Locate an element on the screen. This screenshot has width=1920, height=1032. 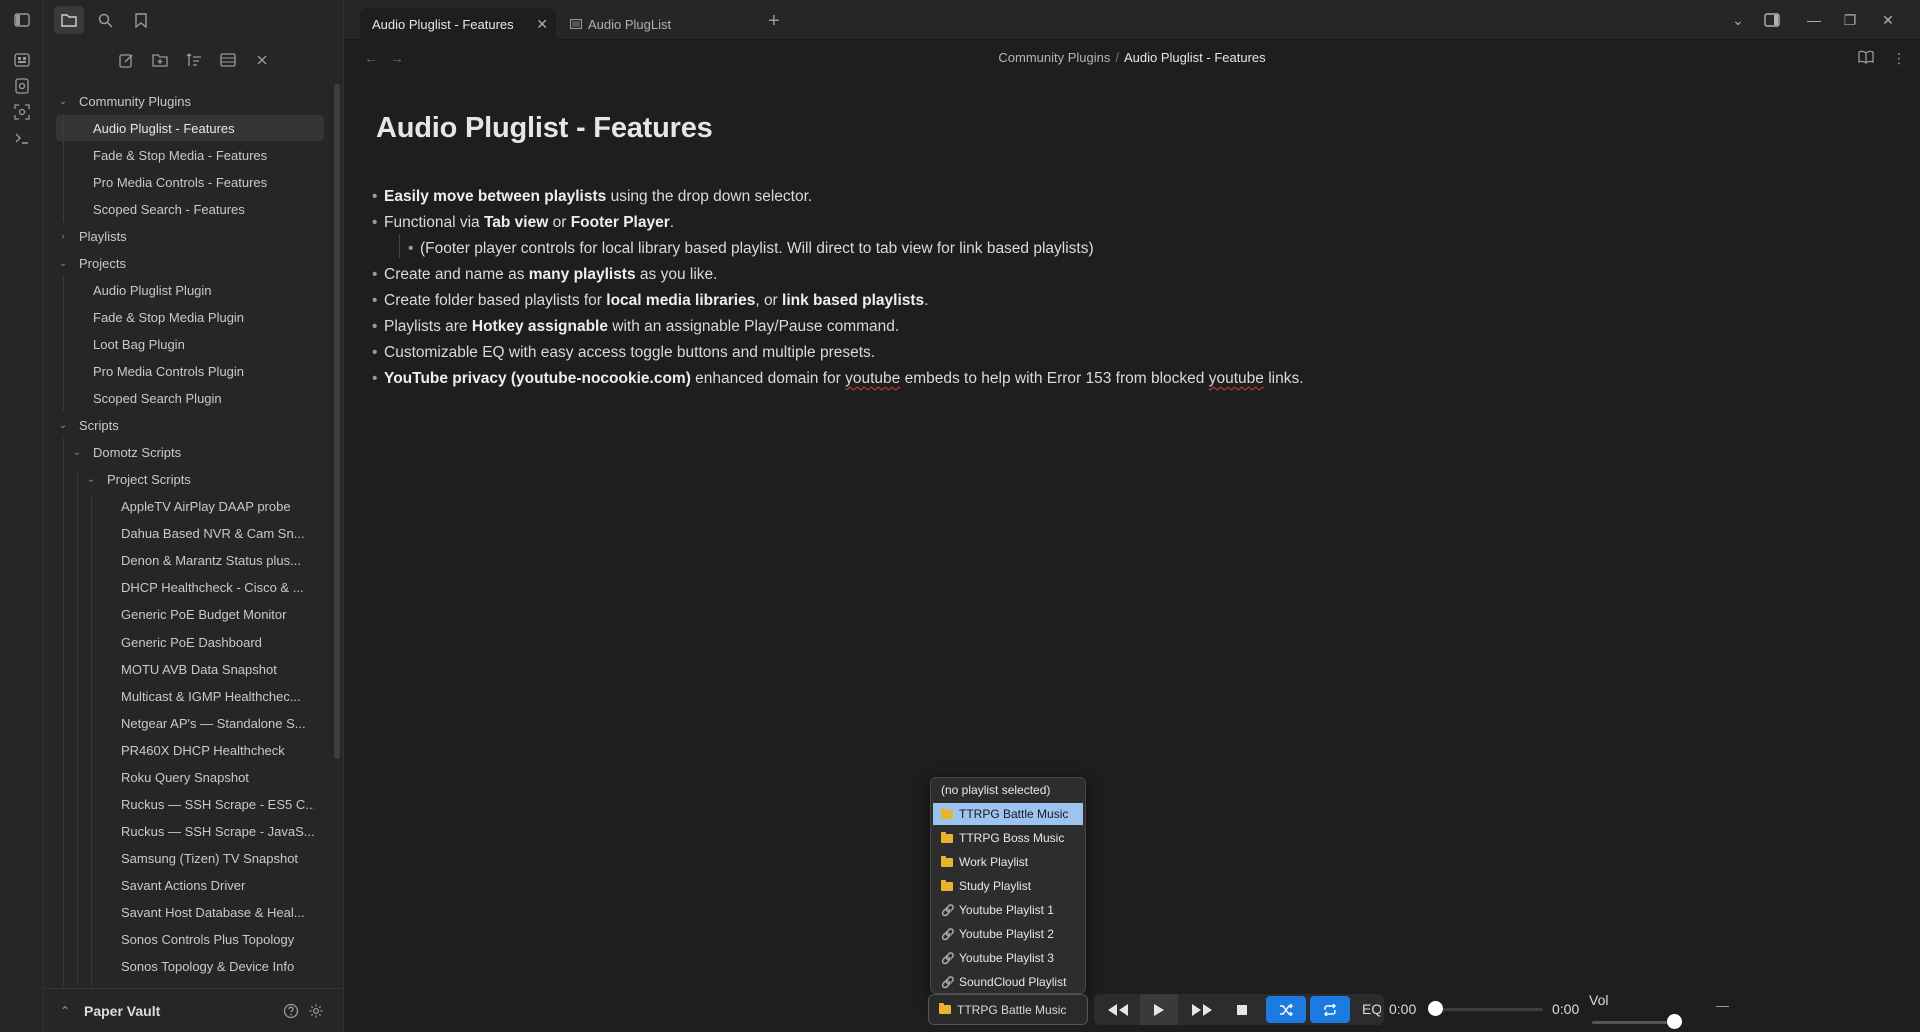
volume-minimize-button: — is located at coordinates (1722, 1005).